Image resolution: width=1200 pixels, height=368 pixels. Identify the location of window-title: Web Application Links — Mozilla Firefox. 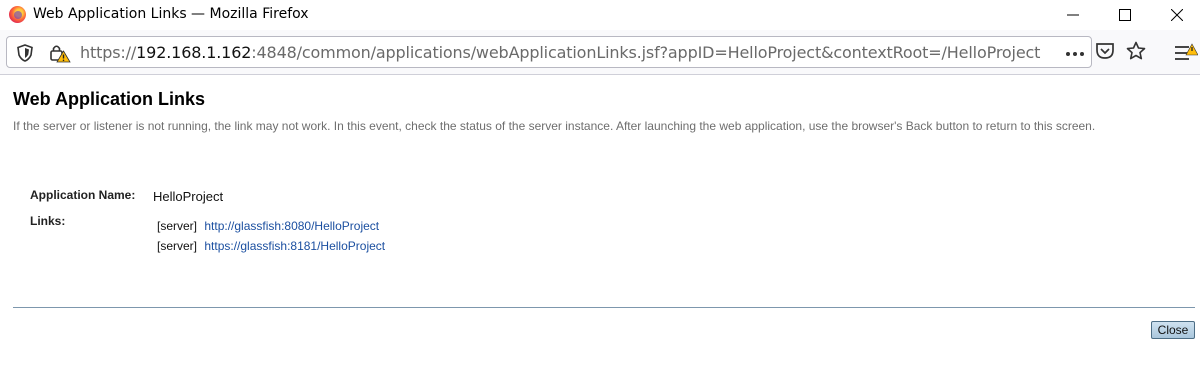
(171, 14).